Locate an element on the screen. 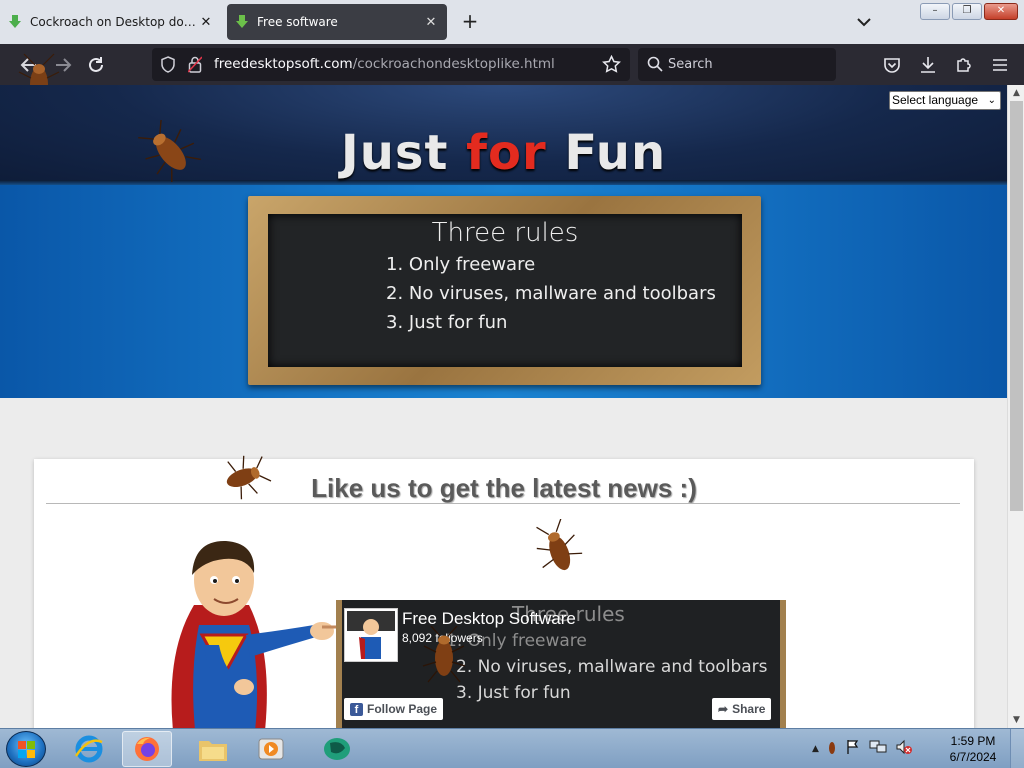 Image resolution: width=1024 pixels, height=768 pixels. search-placeholder: Search is located at coordinates (690, 64).